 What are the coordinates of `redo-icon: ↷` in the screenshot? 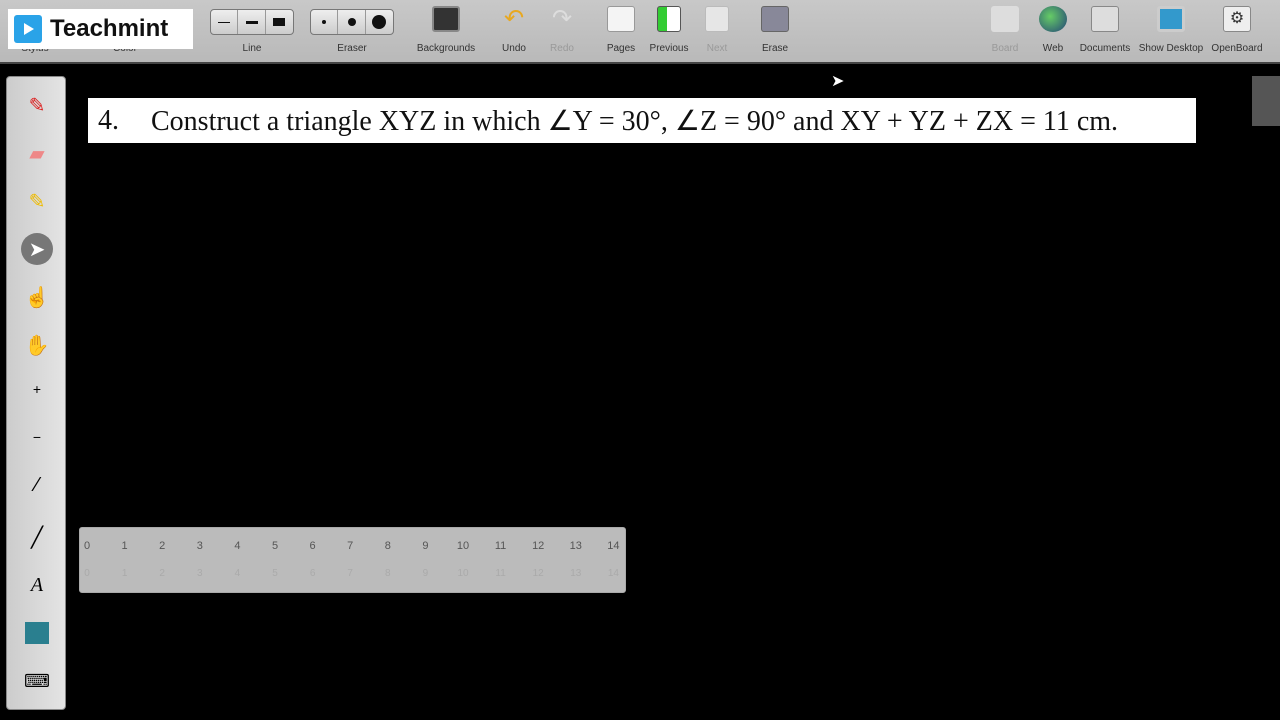 It's located at (562, 18).